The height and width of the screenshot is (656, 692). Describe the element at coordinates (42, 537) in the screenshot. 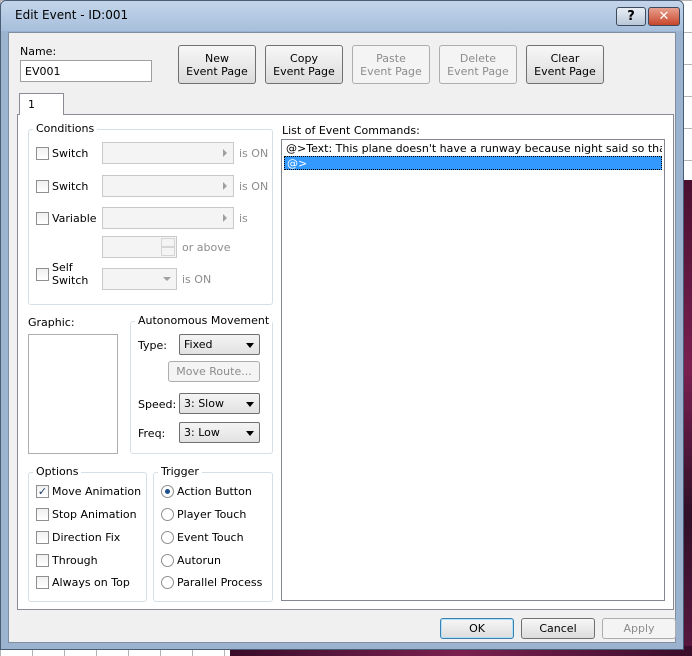

I see `direction-fix-checkbox` at that location.